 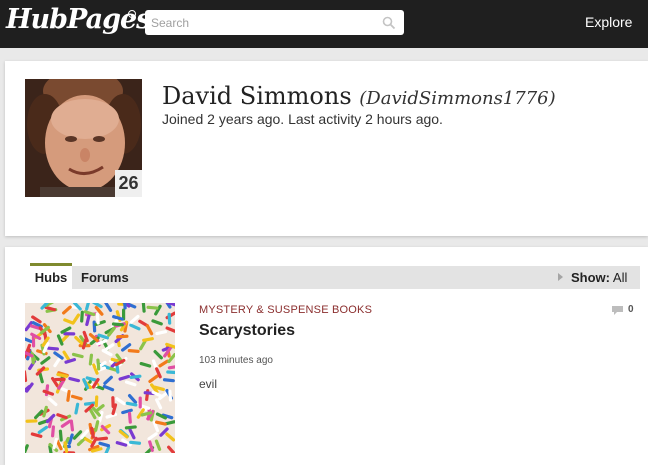 What do you see at coordinates (620, 277) in the screenshot?
I see `show-filter-value: All` at bounding box center [620, 277].